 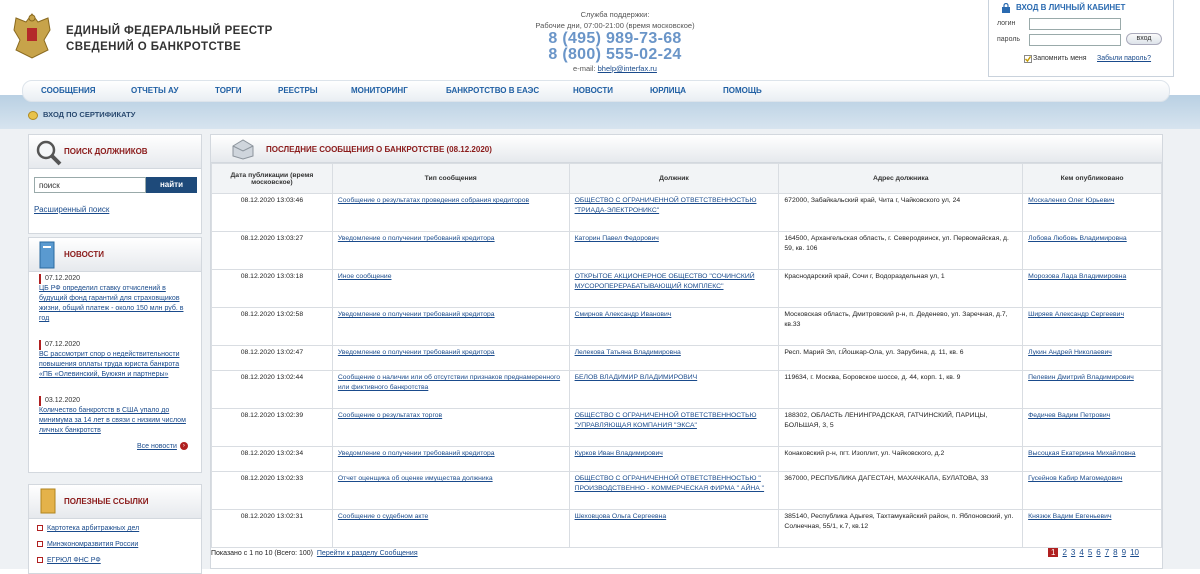 I want to click on remember-label: Запомнить меня, so click(x=1060, y=58).